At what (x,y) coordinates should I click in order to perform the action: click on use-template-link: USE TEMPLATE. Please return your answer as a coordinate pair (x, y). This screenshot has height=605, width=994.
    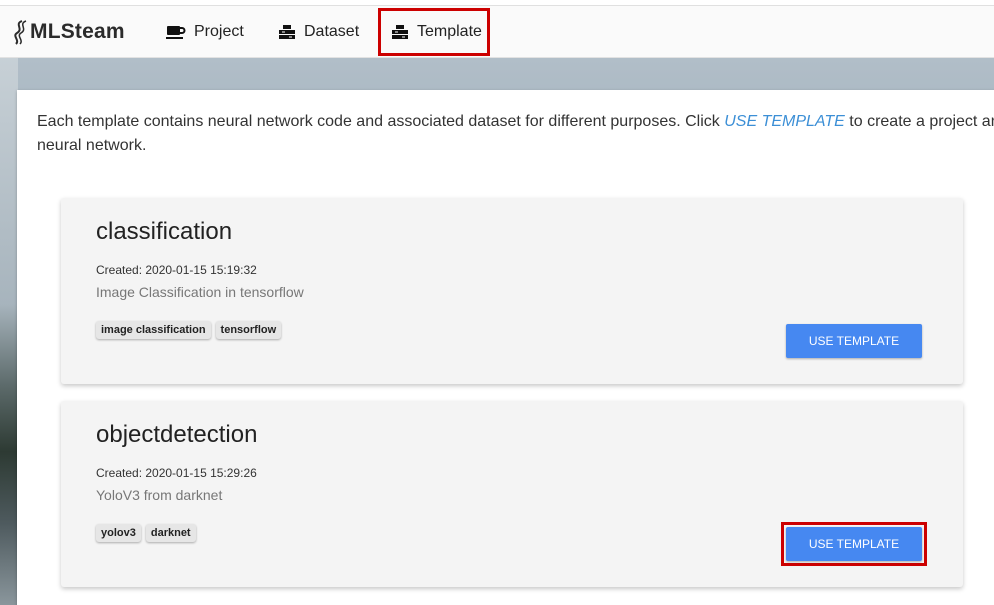
    Looking at the image, I should click on (784, 121).